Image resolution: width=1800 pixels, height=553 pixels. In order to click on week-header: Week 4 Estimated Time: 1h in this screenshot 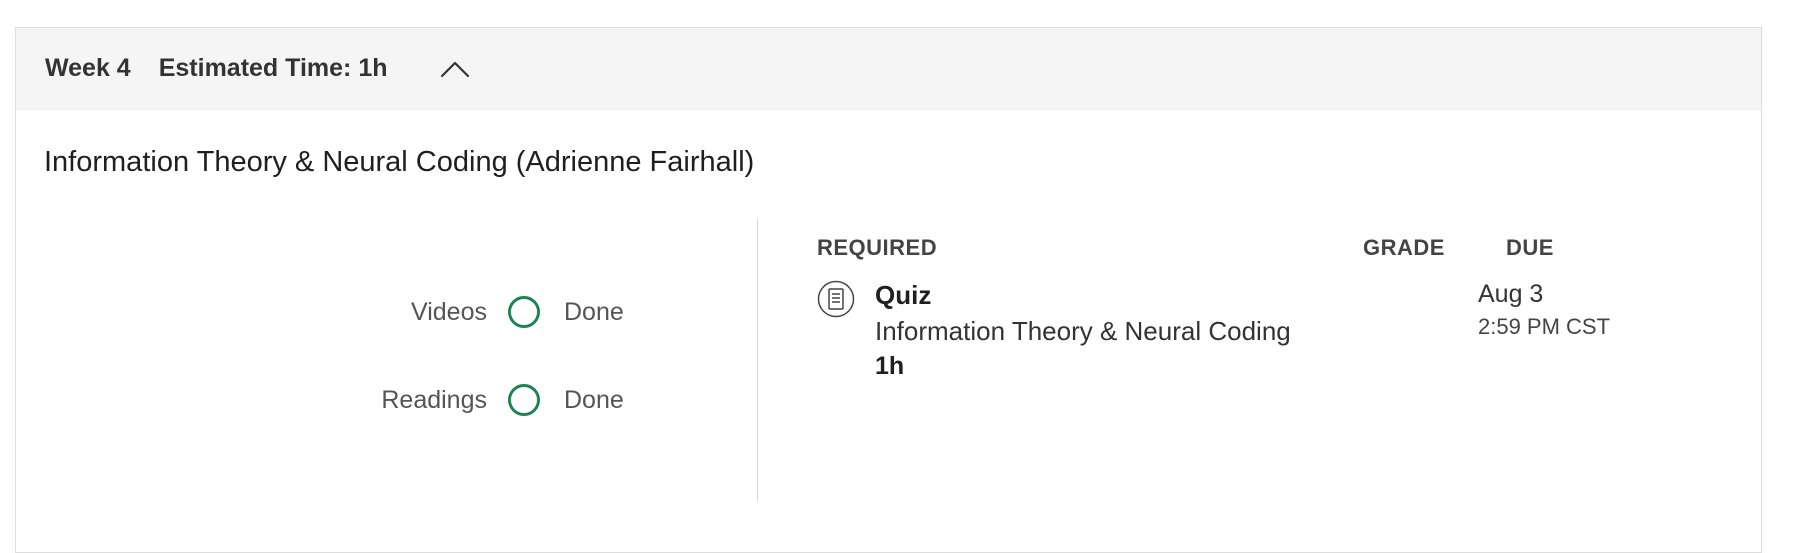, I will do `click(888, 69)`.